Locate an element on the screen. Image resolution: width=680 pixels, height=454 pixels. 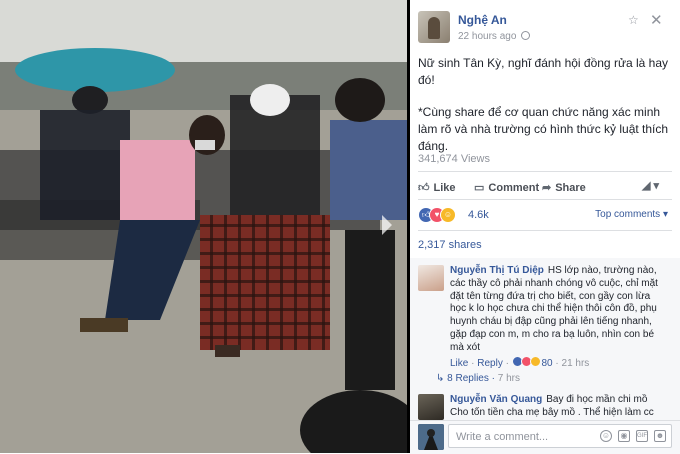
view-replies-link: ↳ 8 Replies · 7 hrs is located at coordinates (478, 378).